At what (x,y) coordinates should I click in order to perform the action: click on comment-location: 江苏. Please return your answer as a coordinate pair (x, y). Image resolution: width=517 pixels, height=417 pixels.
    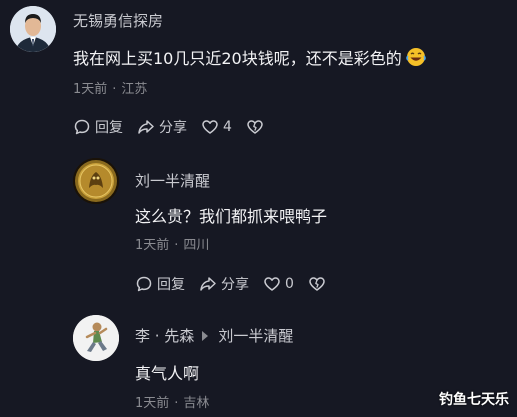
    Looking at the image, I should click on (134, 89).